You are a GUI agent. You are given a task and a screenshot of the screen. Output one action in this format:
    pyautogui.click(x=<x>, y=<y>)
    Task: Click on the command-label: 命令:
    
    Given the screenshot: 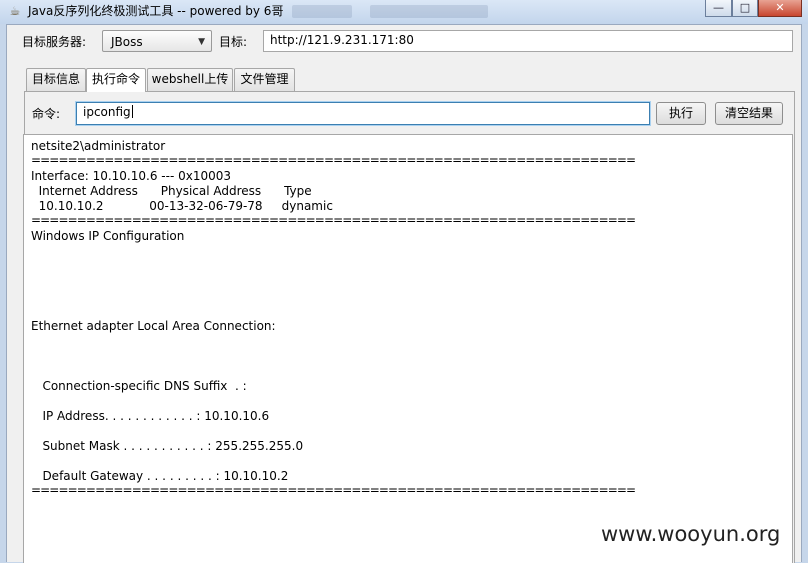 What is the action you would take?
    pyautogui.click(x=46, y=114)
    